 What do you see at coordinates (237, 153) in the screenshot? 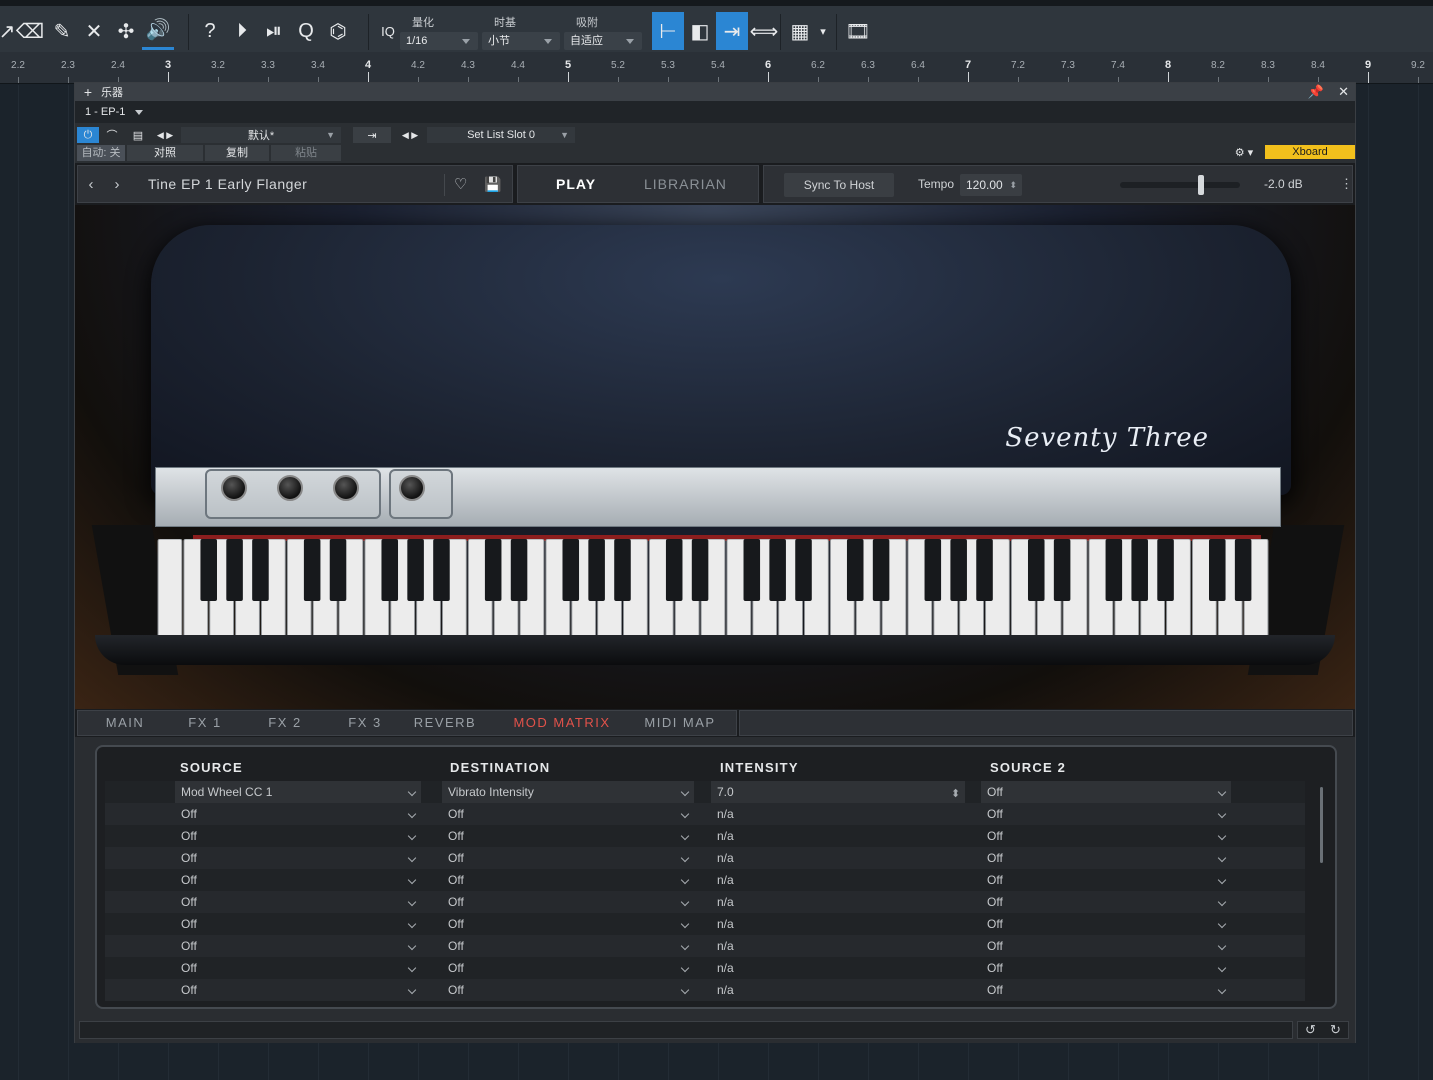
I see `copy-button: 复制` at bounding box center [237, 153].